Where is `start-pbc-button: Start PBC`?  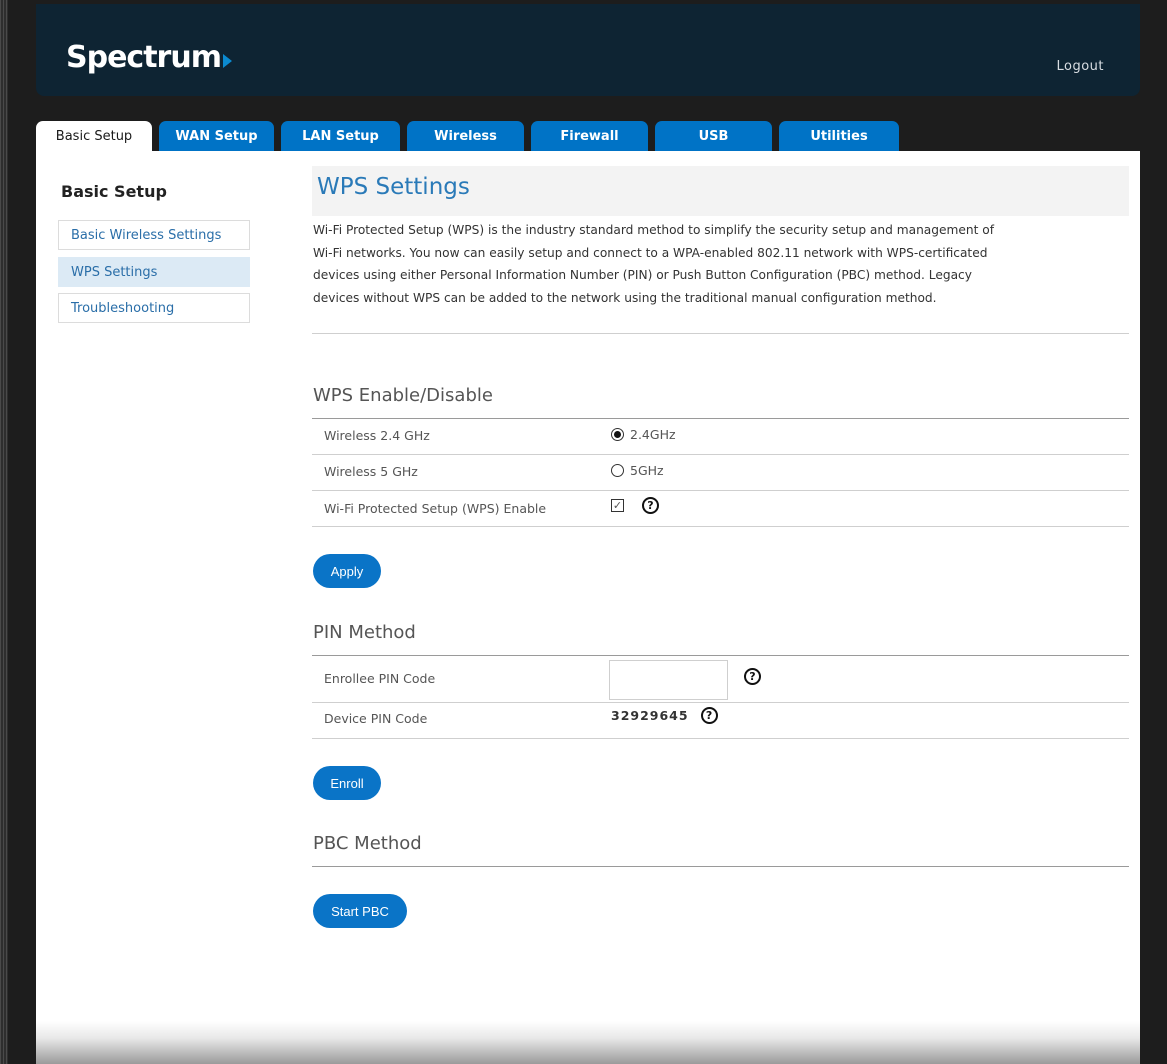 start-pbc-button: Start PBC is located at coordinates (360, 911).